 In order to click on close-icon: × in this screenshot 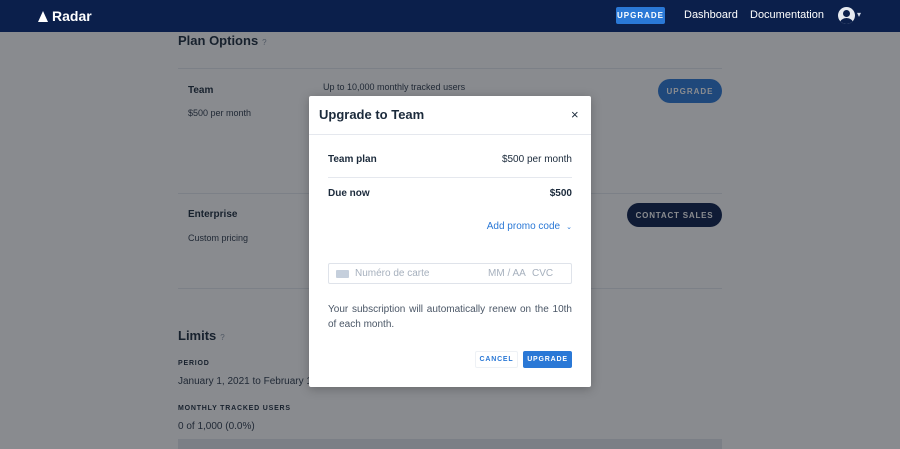, I will do `click(575, 115)`.